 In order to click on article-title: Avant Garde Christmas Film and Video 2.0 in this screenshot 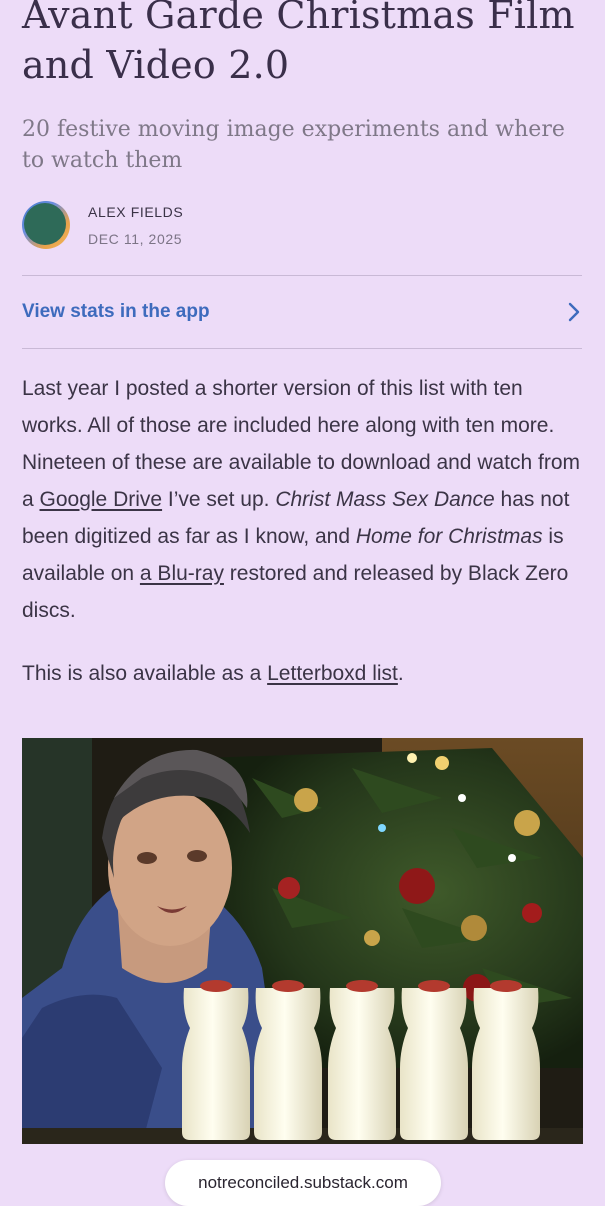, I will do `click(298, 43)`.